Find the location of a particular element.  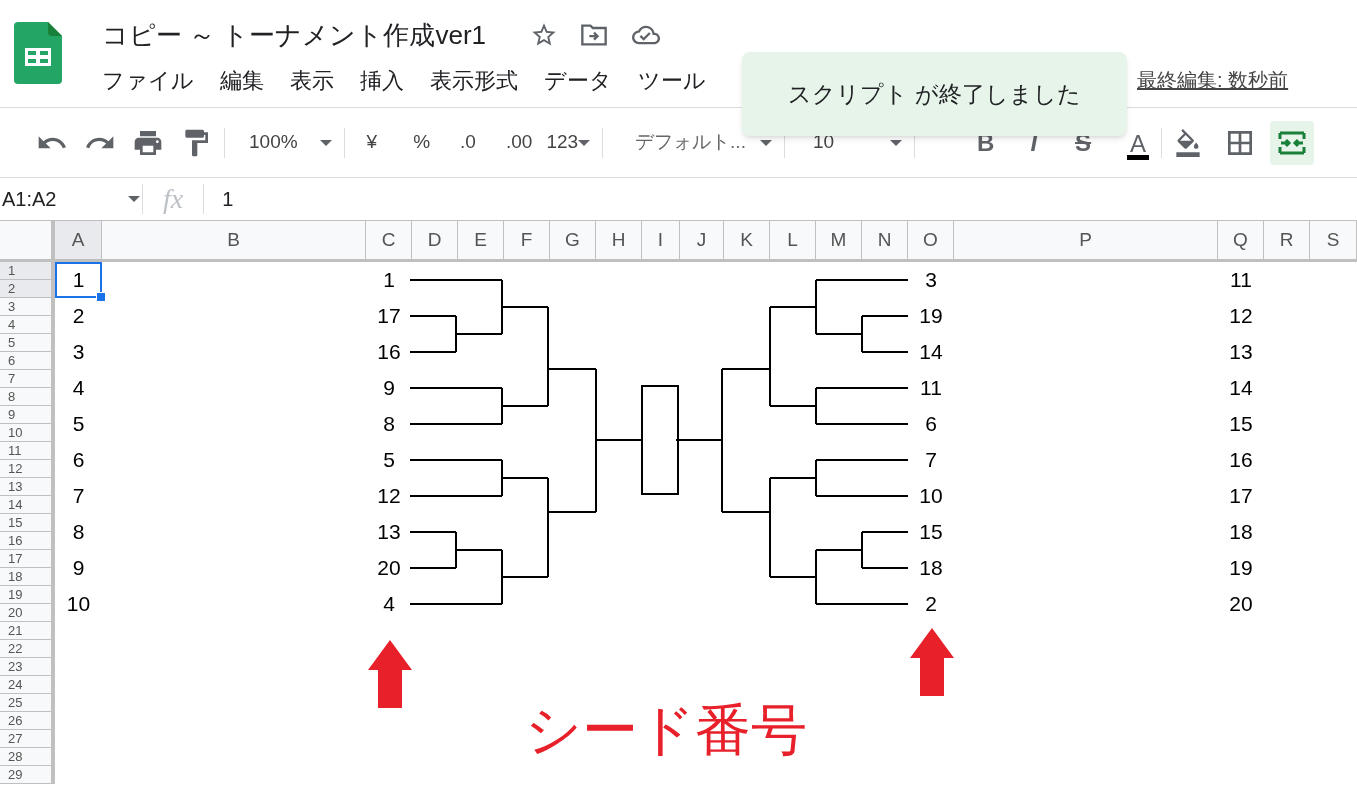

table-cell-text: 5 is located at coordinates (389, 460).